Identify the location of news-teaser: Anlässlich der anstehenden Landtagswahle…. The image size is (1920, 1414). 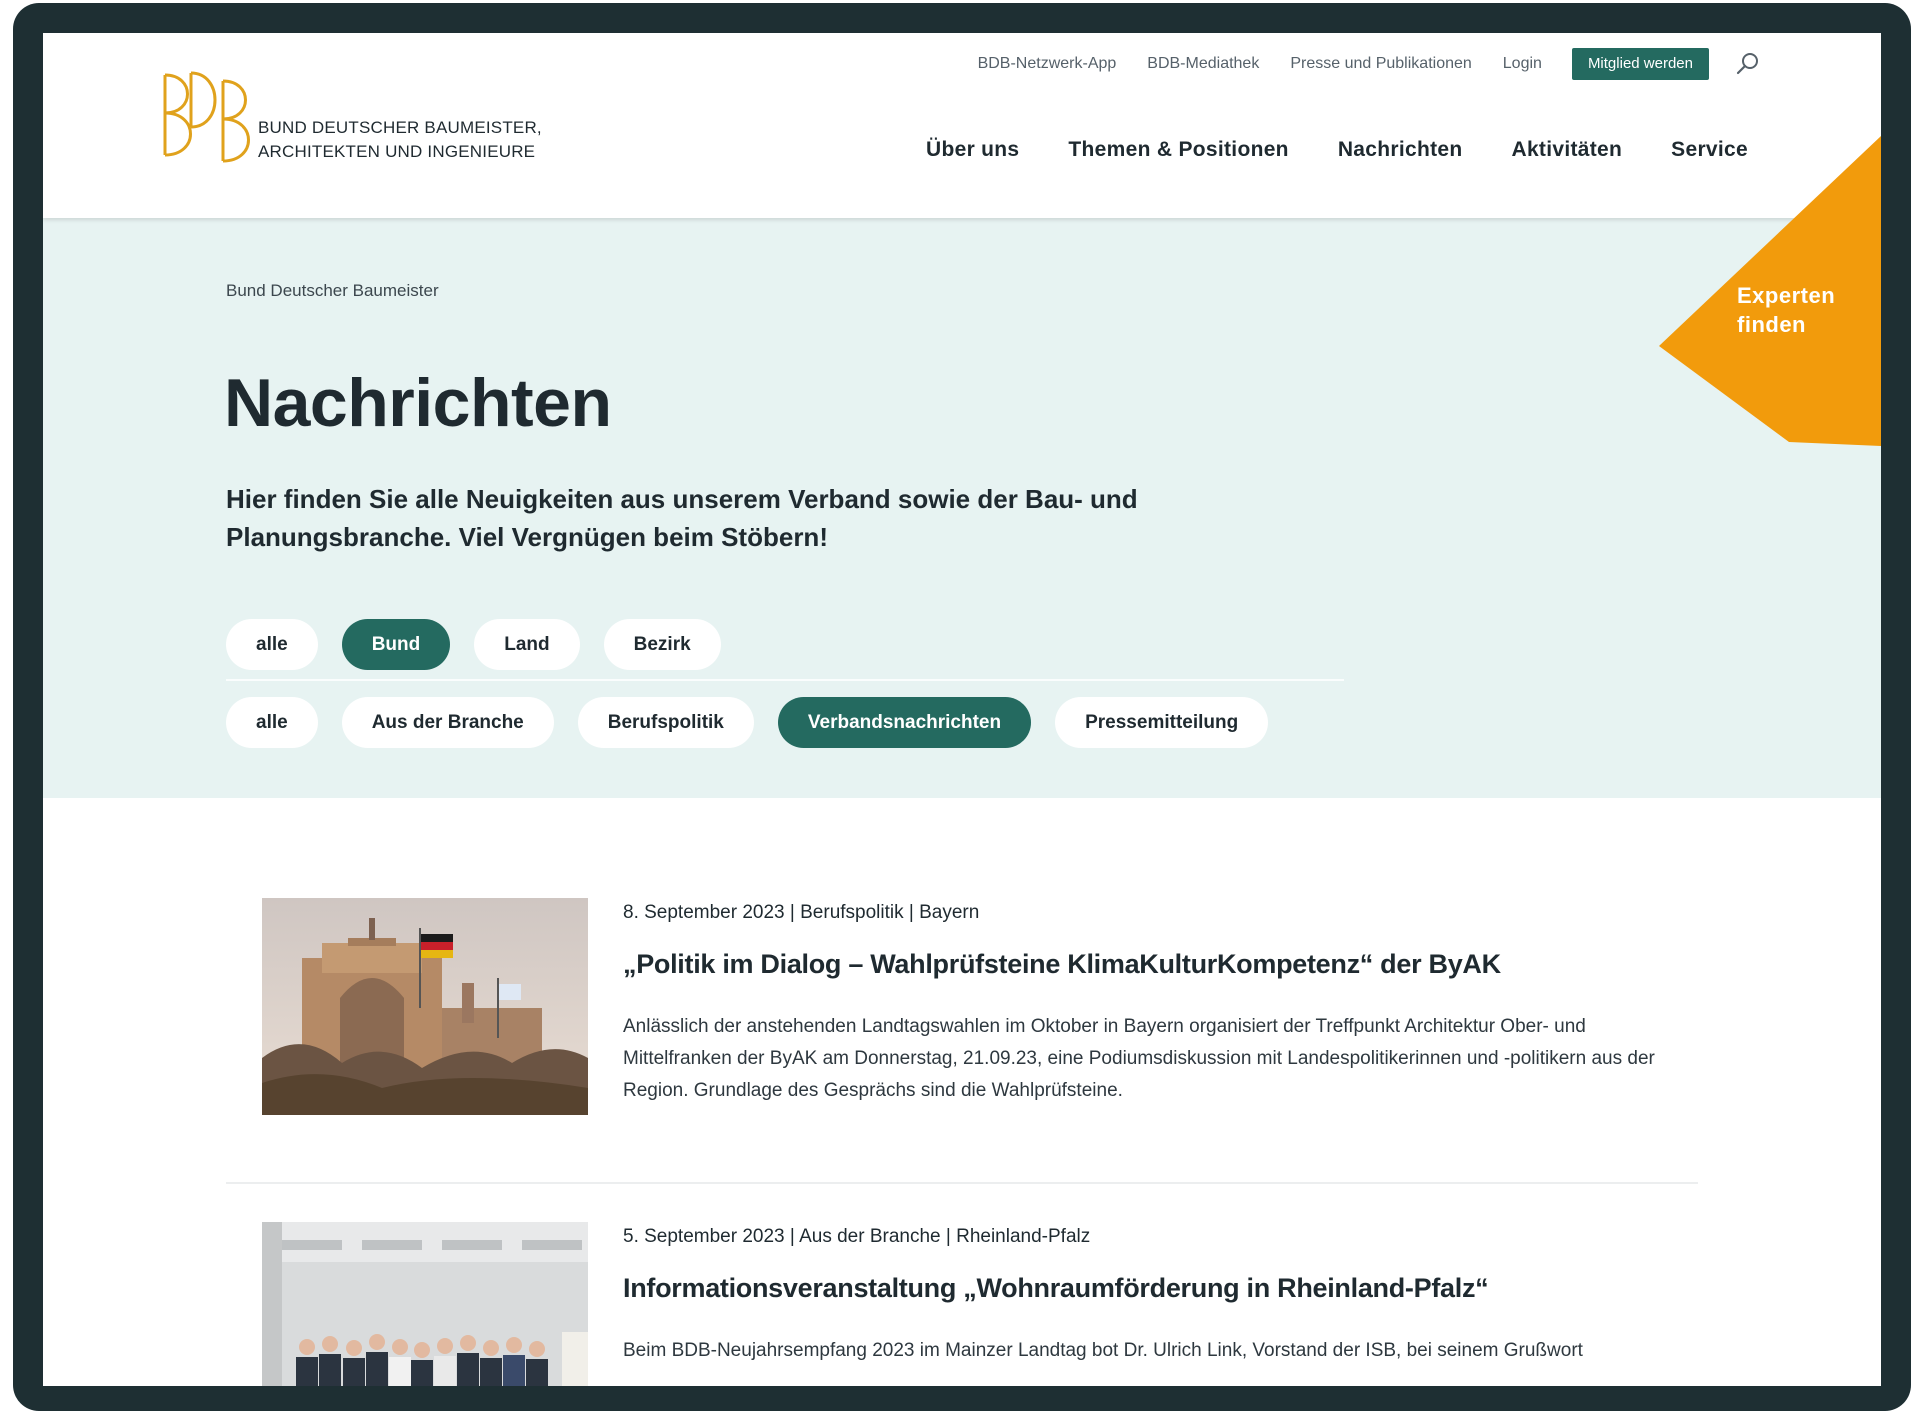
(1139, 1058).